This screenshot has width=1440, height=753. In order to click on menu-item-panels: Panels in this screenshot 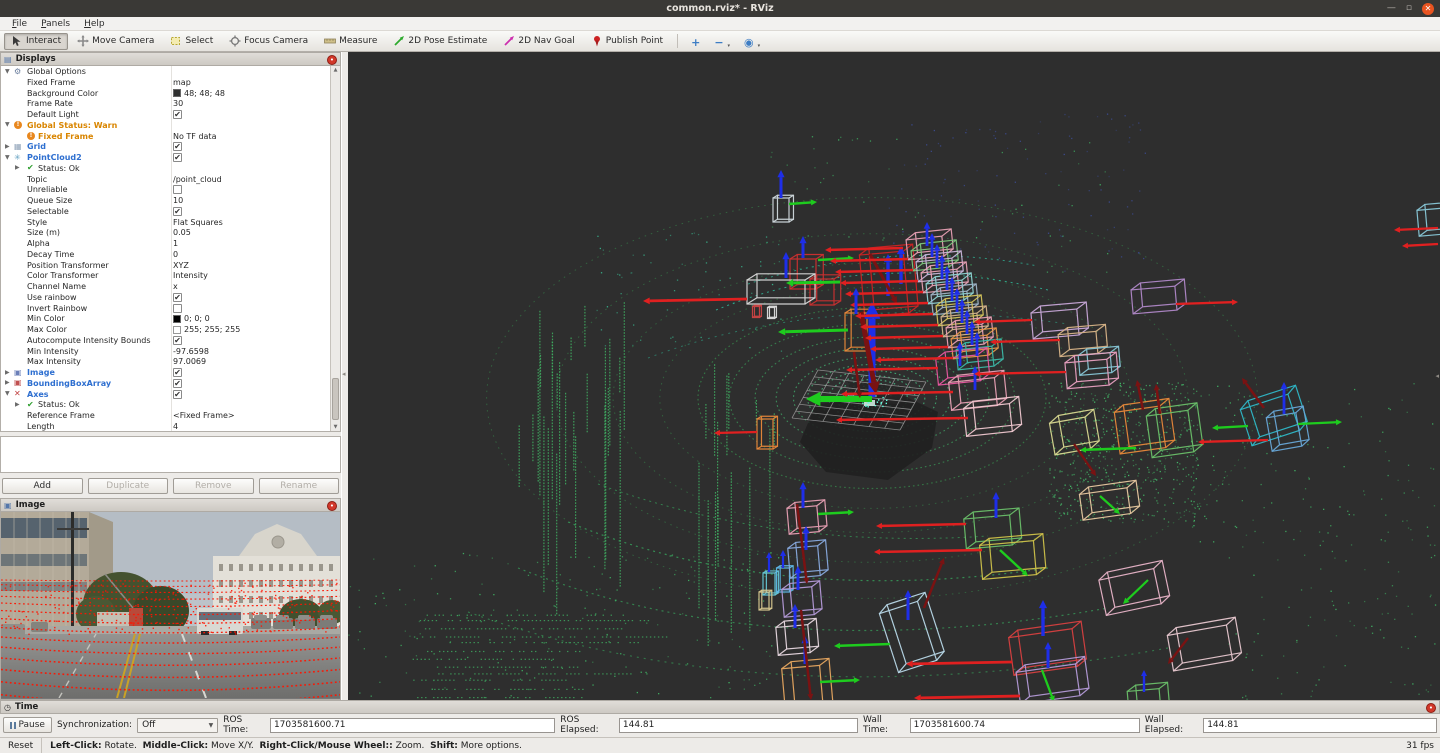, I will do `click(55, 24)`.